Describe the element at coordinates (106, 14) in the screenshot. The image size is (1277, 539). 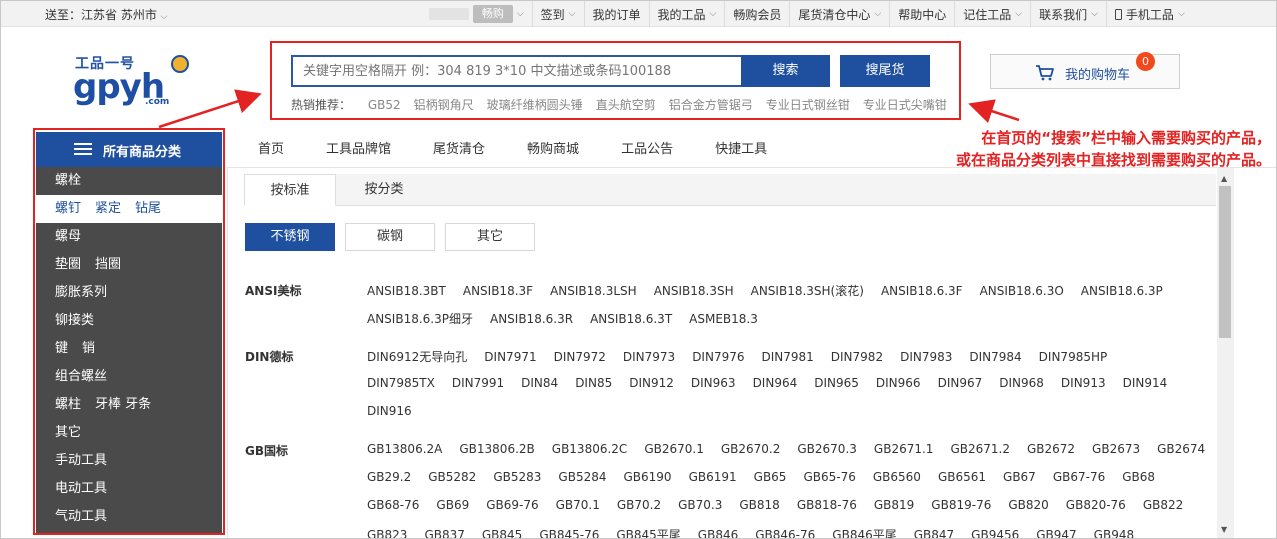
I see `location-selector: 送至：江苏省 苏州市 ⌵` at that location.